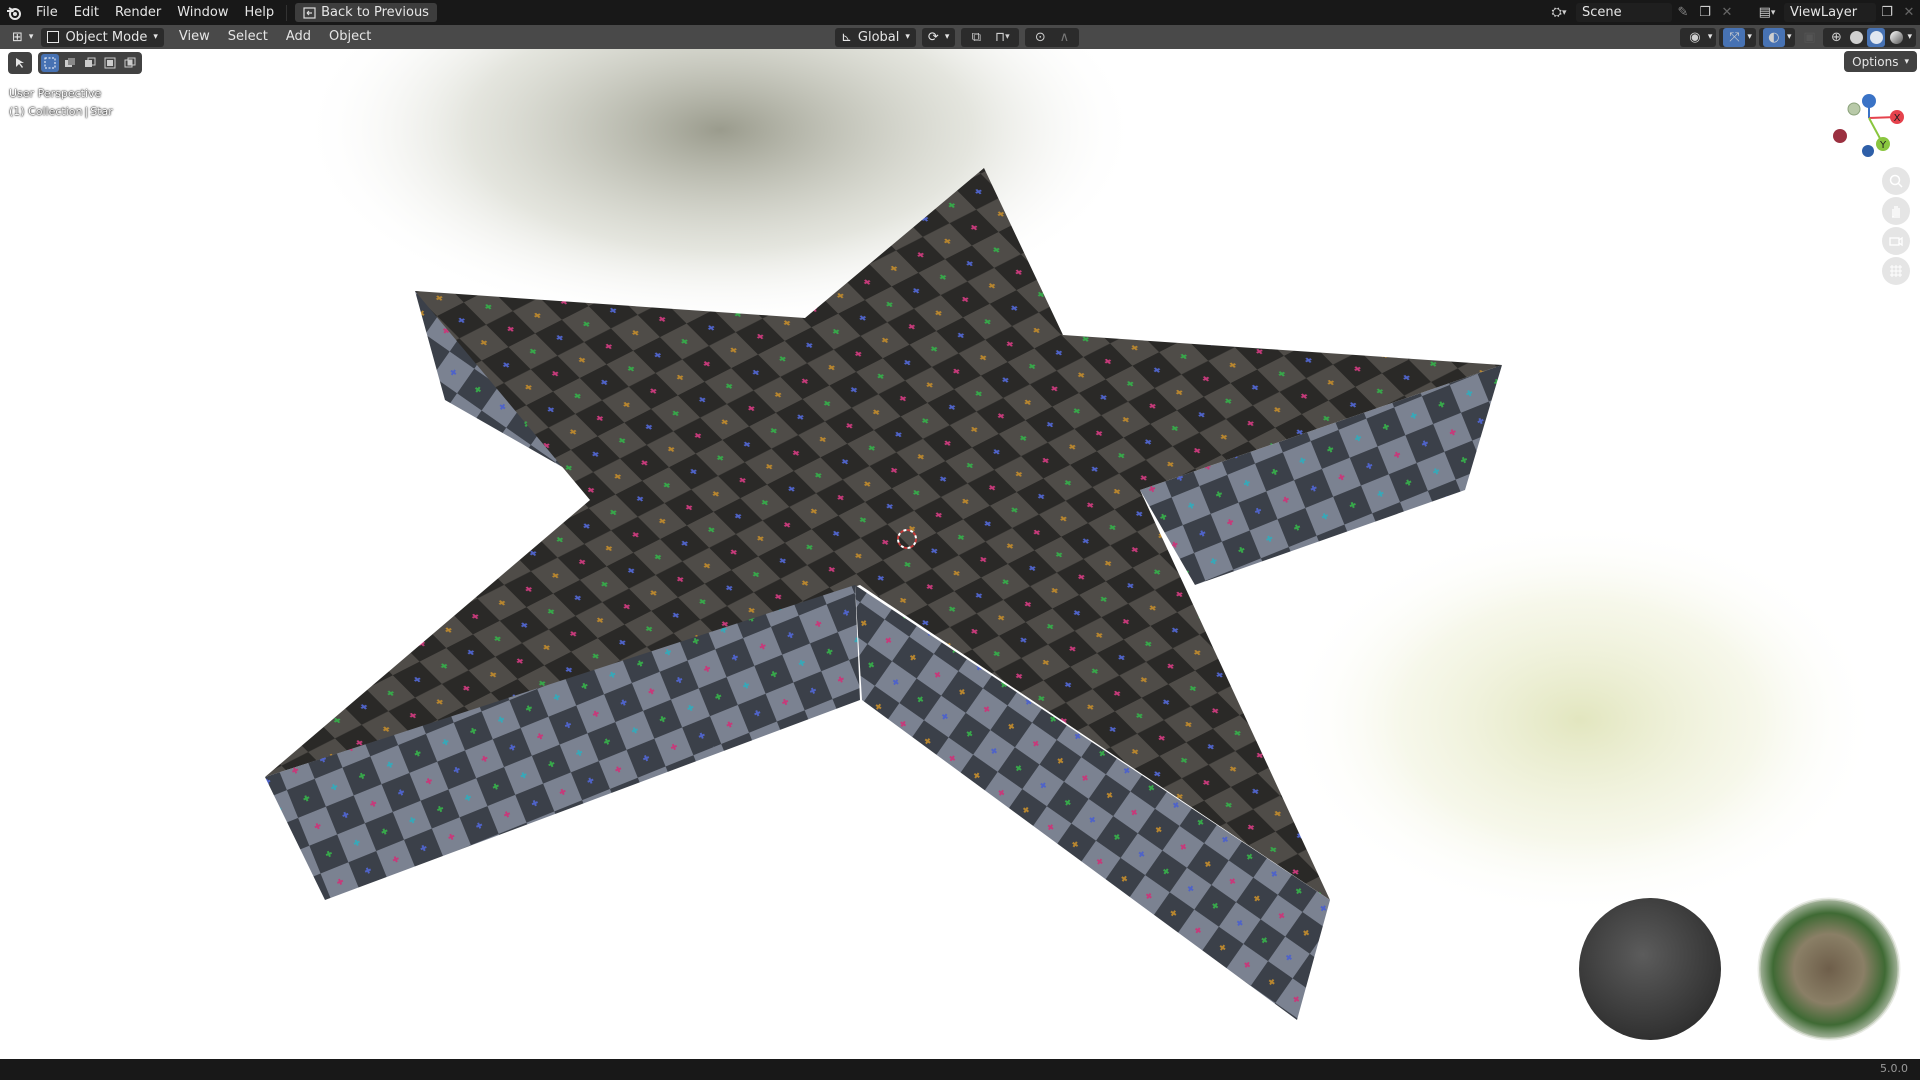 Image resolution: width=1920 pixels, height=1080 pixels. I want to click on shading-dropdown: ▾, so click(1909, 37).